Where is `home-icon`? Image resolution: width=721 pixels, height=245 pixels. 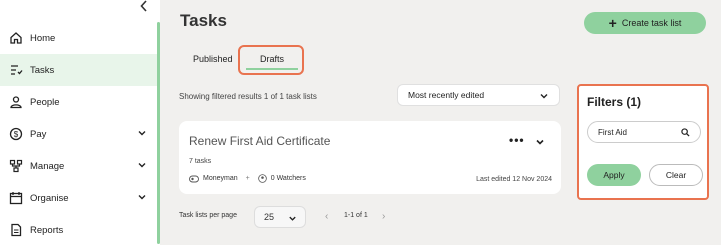
home-icon is located at coordinates (16, 38).